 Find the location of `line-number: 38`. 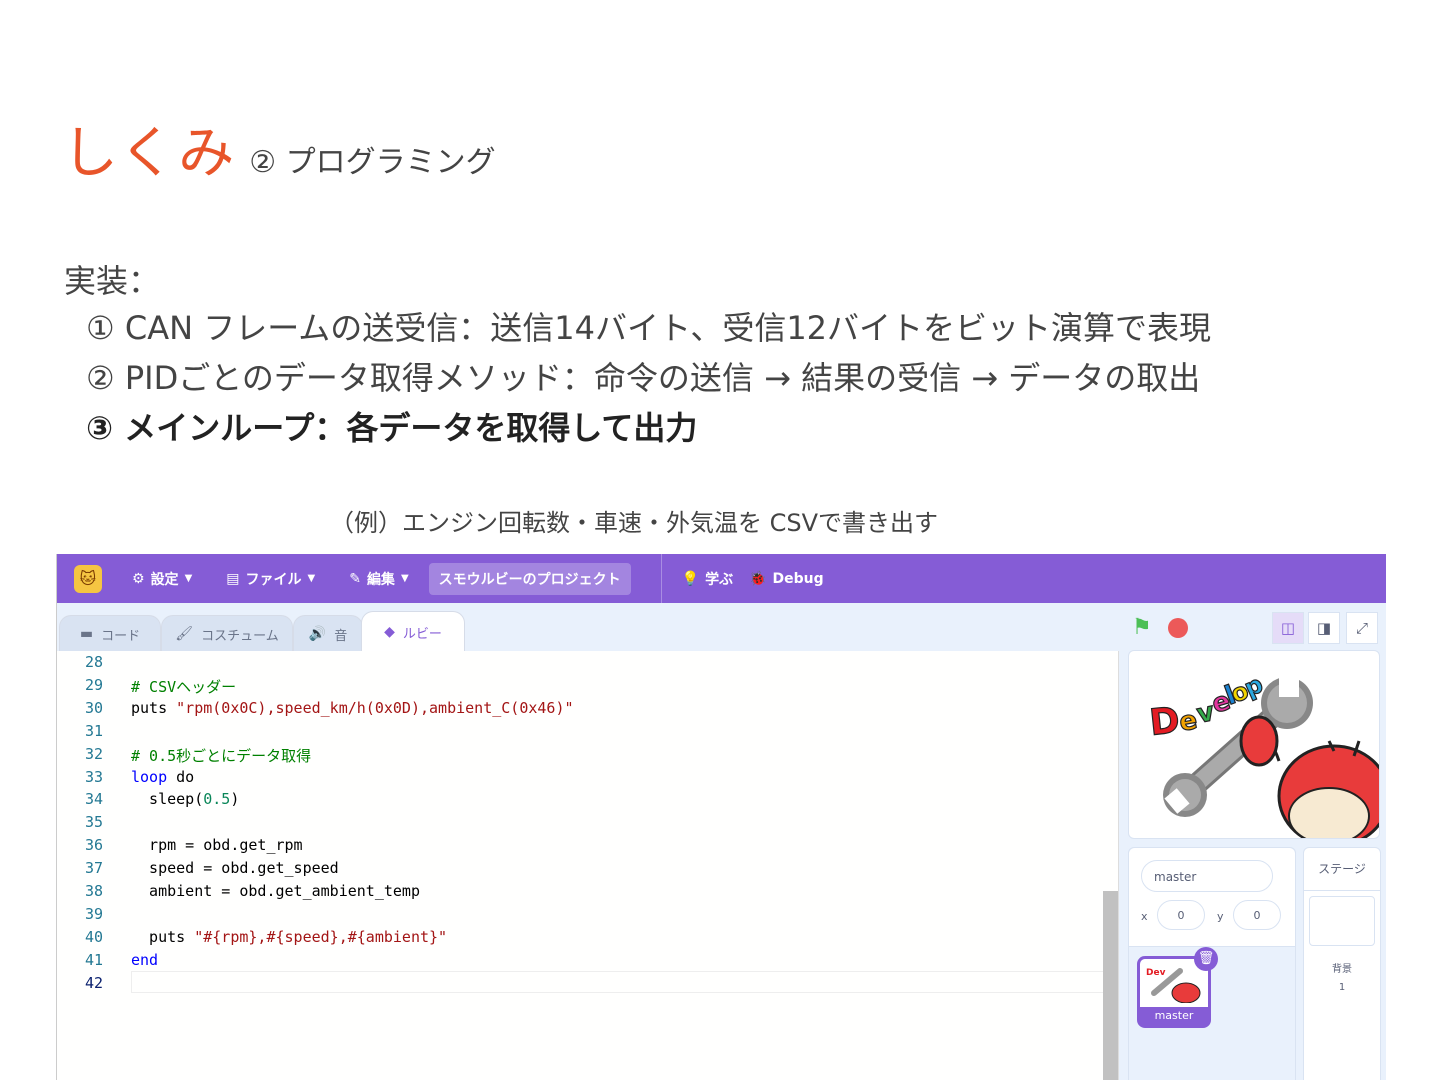

line-number: 38 is located at coordinates (93, 891).